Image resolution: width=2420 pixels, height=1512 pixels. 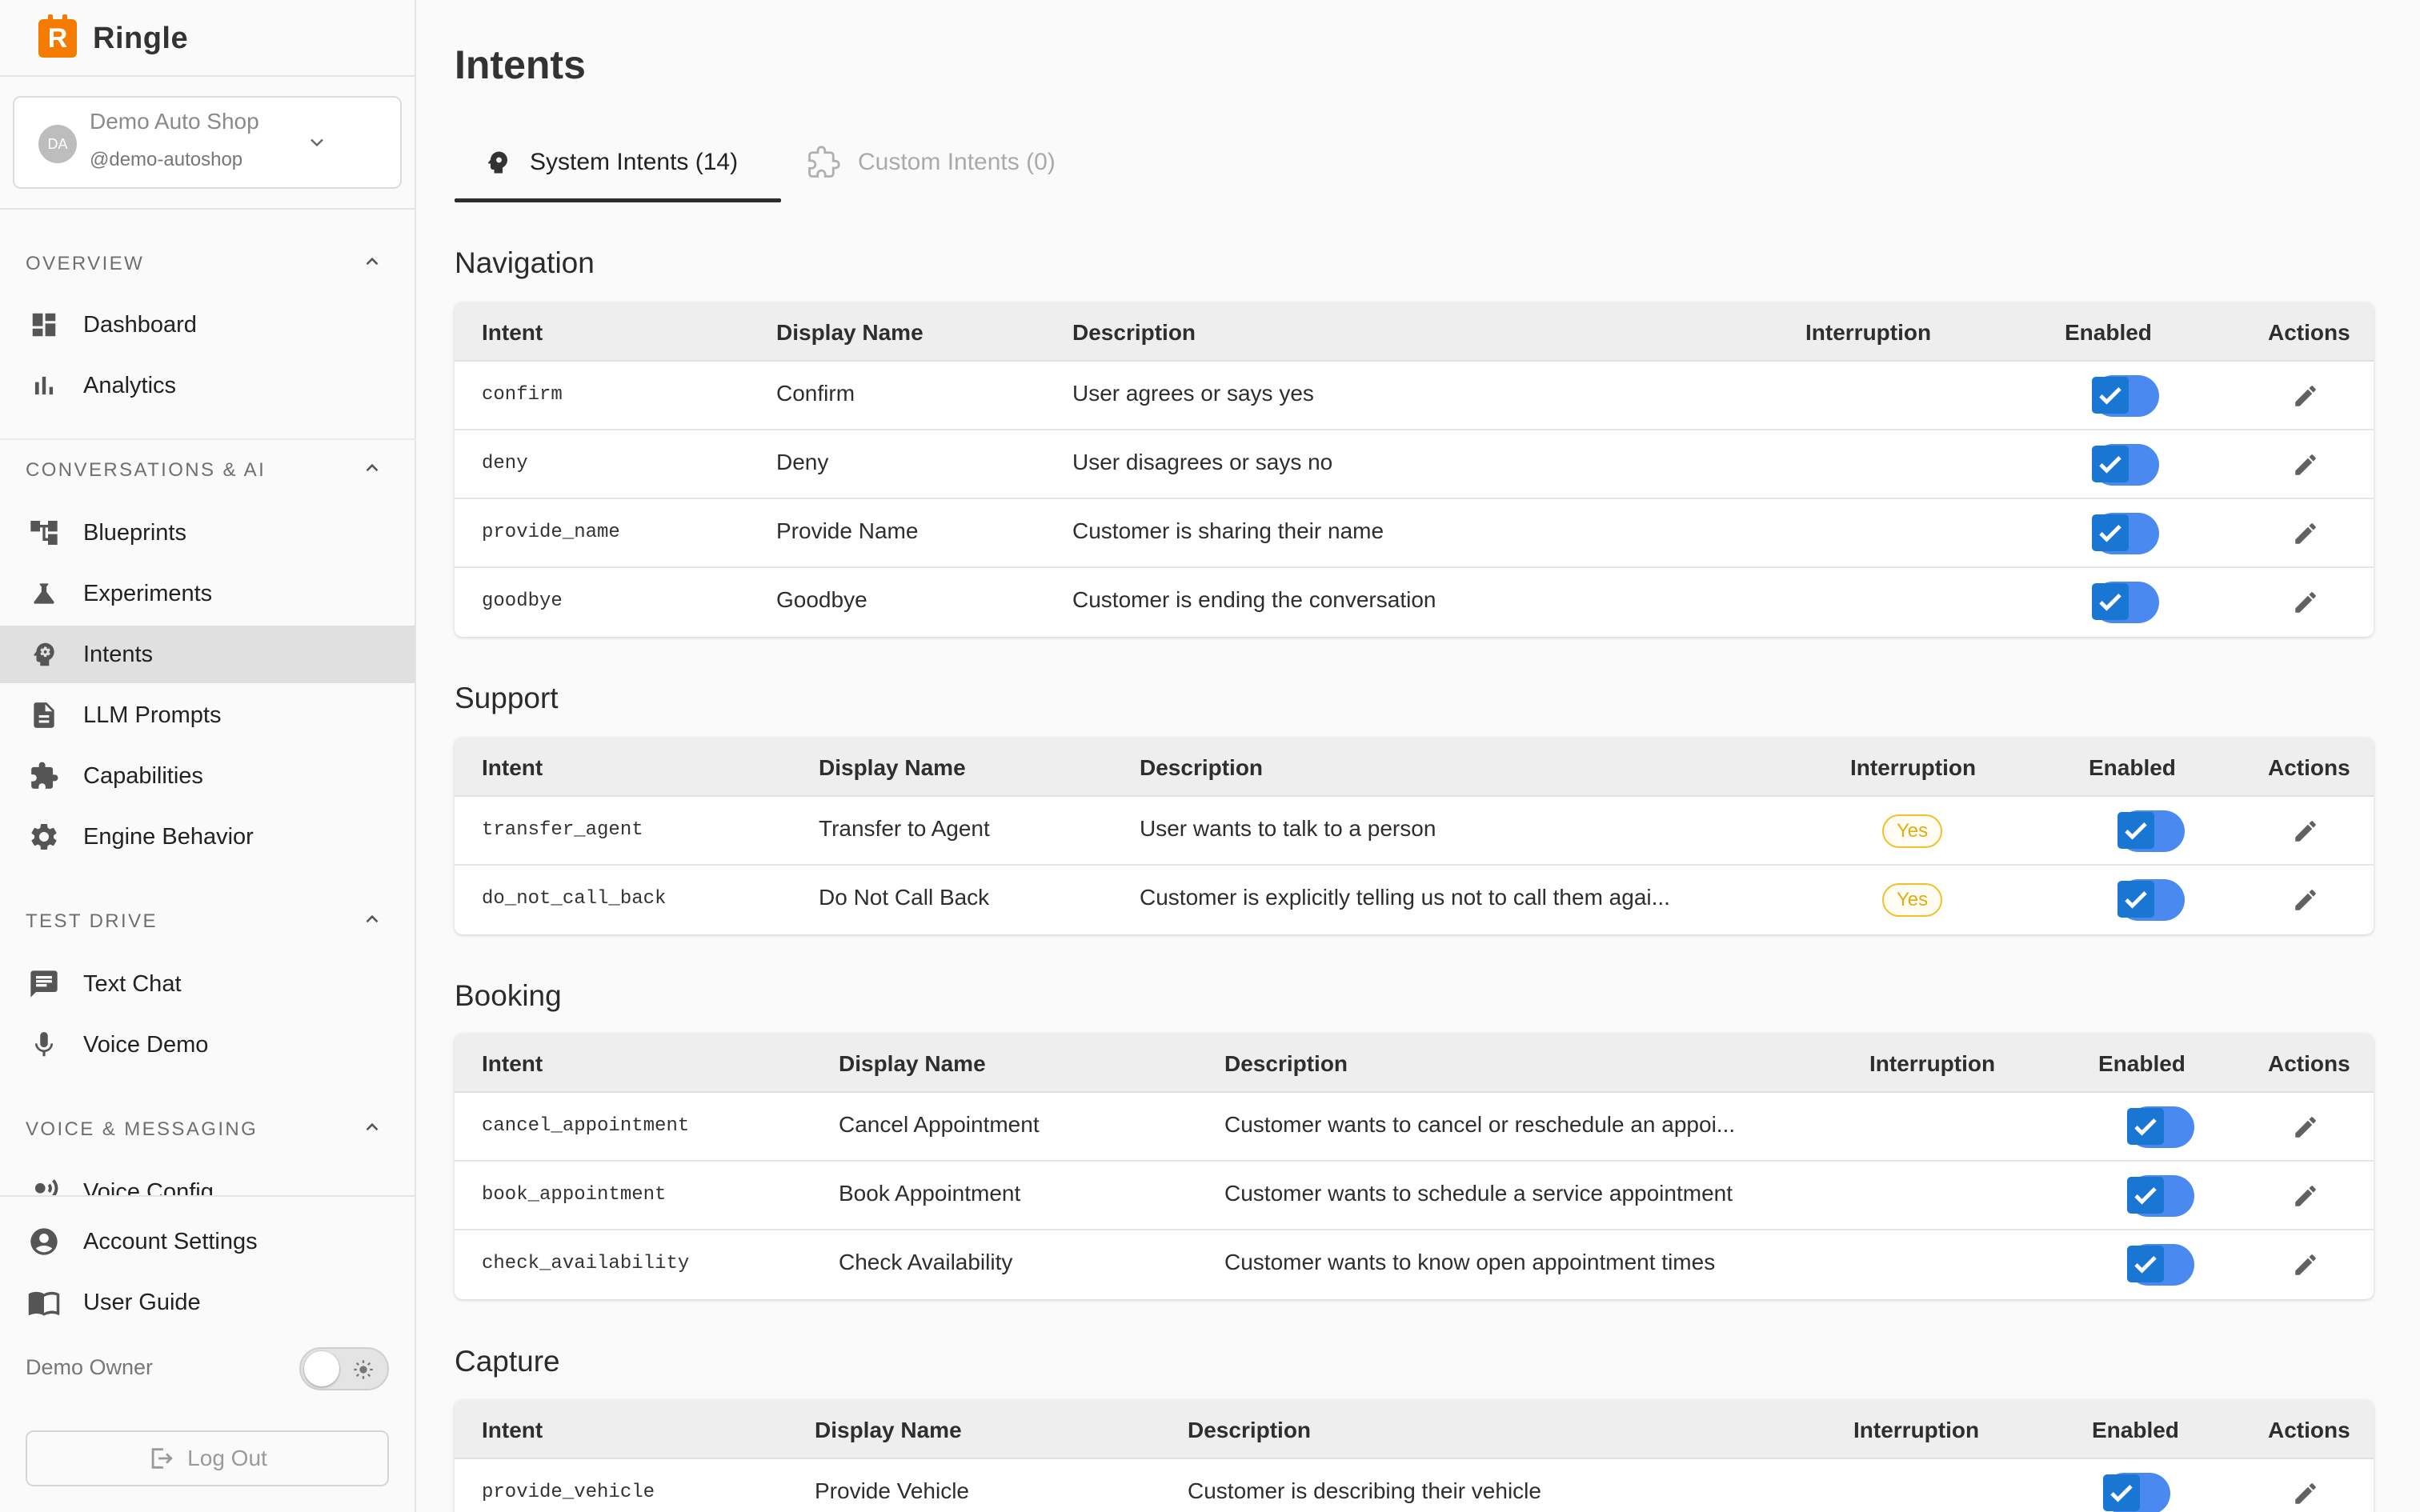 What do you see at coordinates (207, 533) in the screenshot?
I see `sidebar-item-blueprints: Blueprints` at bounding box center [207, 533].